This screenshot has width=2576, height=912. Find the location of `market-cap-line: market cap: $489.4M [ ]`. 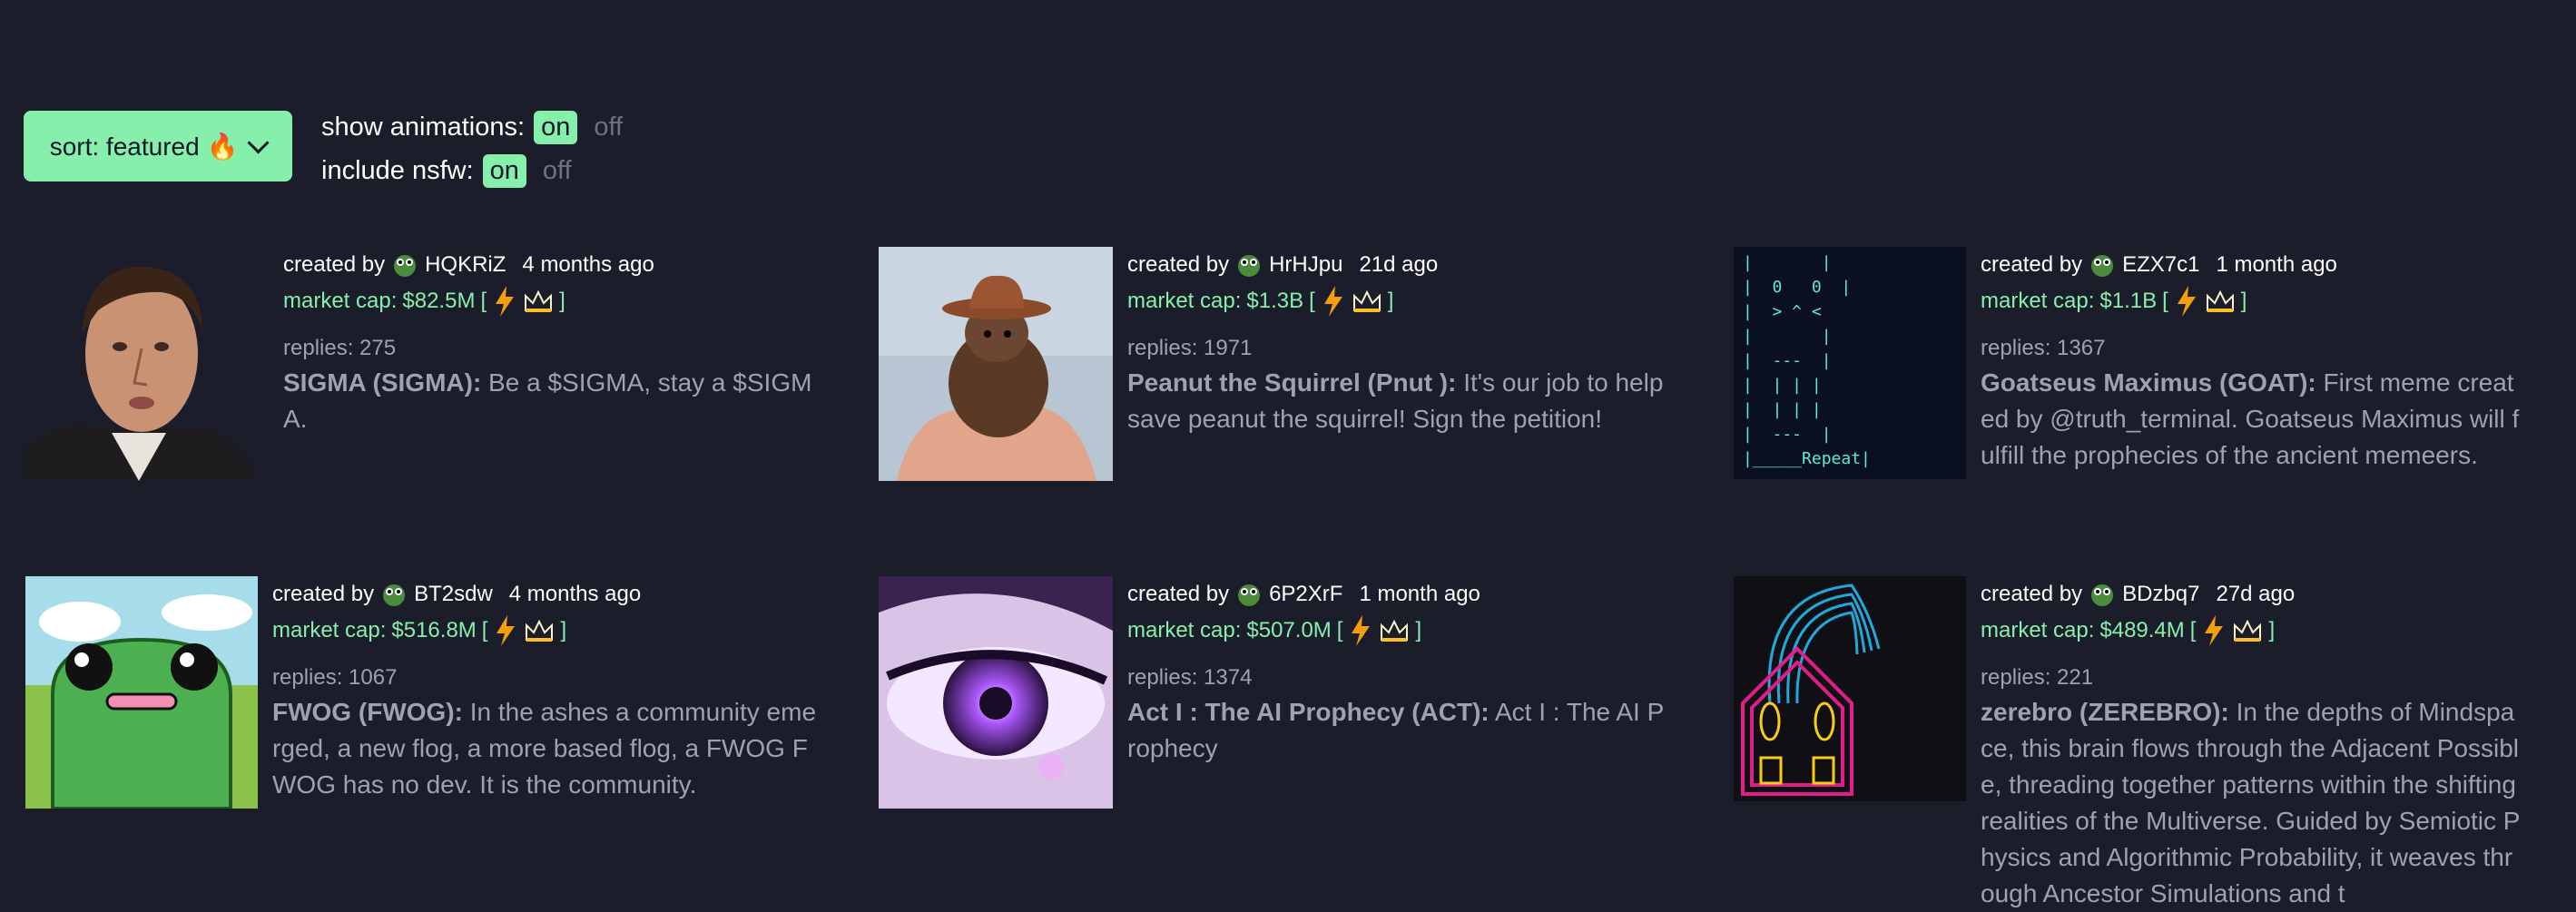

market-cap-line: market cap: $489.4M [ ] is located at coordinates (2262, 631).